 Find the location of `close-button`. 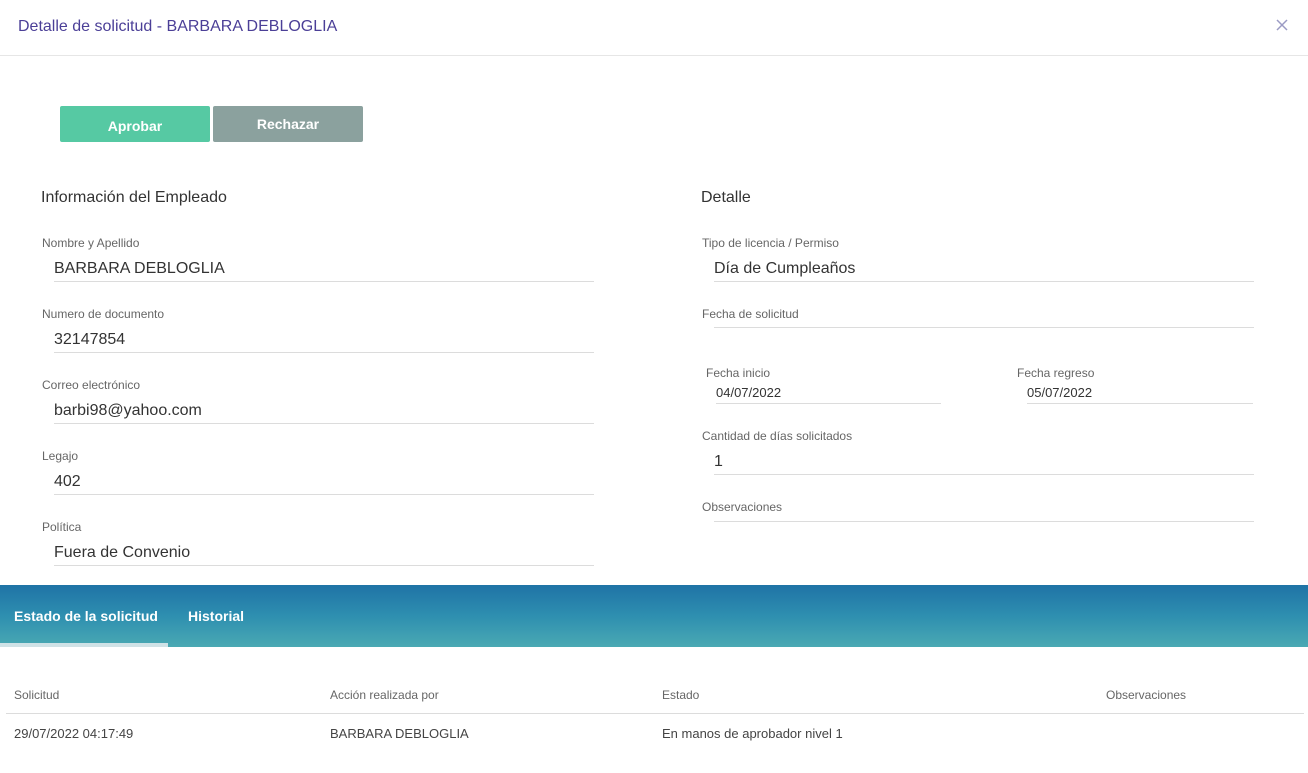

close-button is located at coordinates (1282, 25).